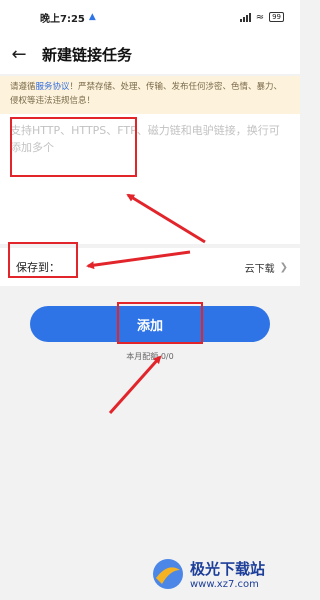 Image resolution: width=320 pixels, height=600 pixels. Describe the element at coordinates (43, 260) in the screenshot. I see `annotation-box-save-to` at that location.